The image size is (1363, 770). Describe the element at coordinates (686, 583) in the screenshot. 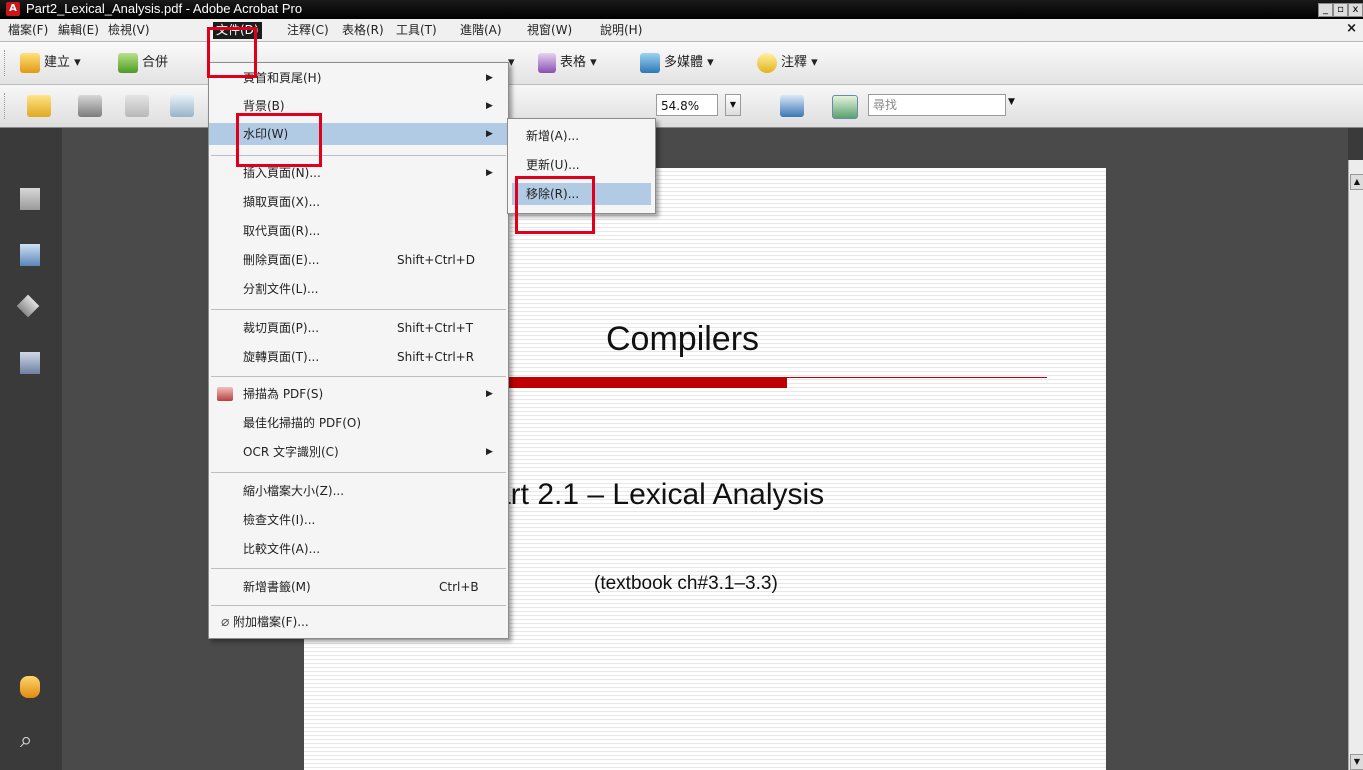

I see `page-citation: (textbook ch#3.1–3.3)` at that location.